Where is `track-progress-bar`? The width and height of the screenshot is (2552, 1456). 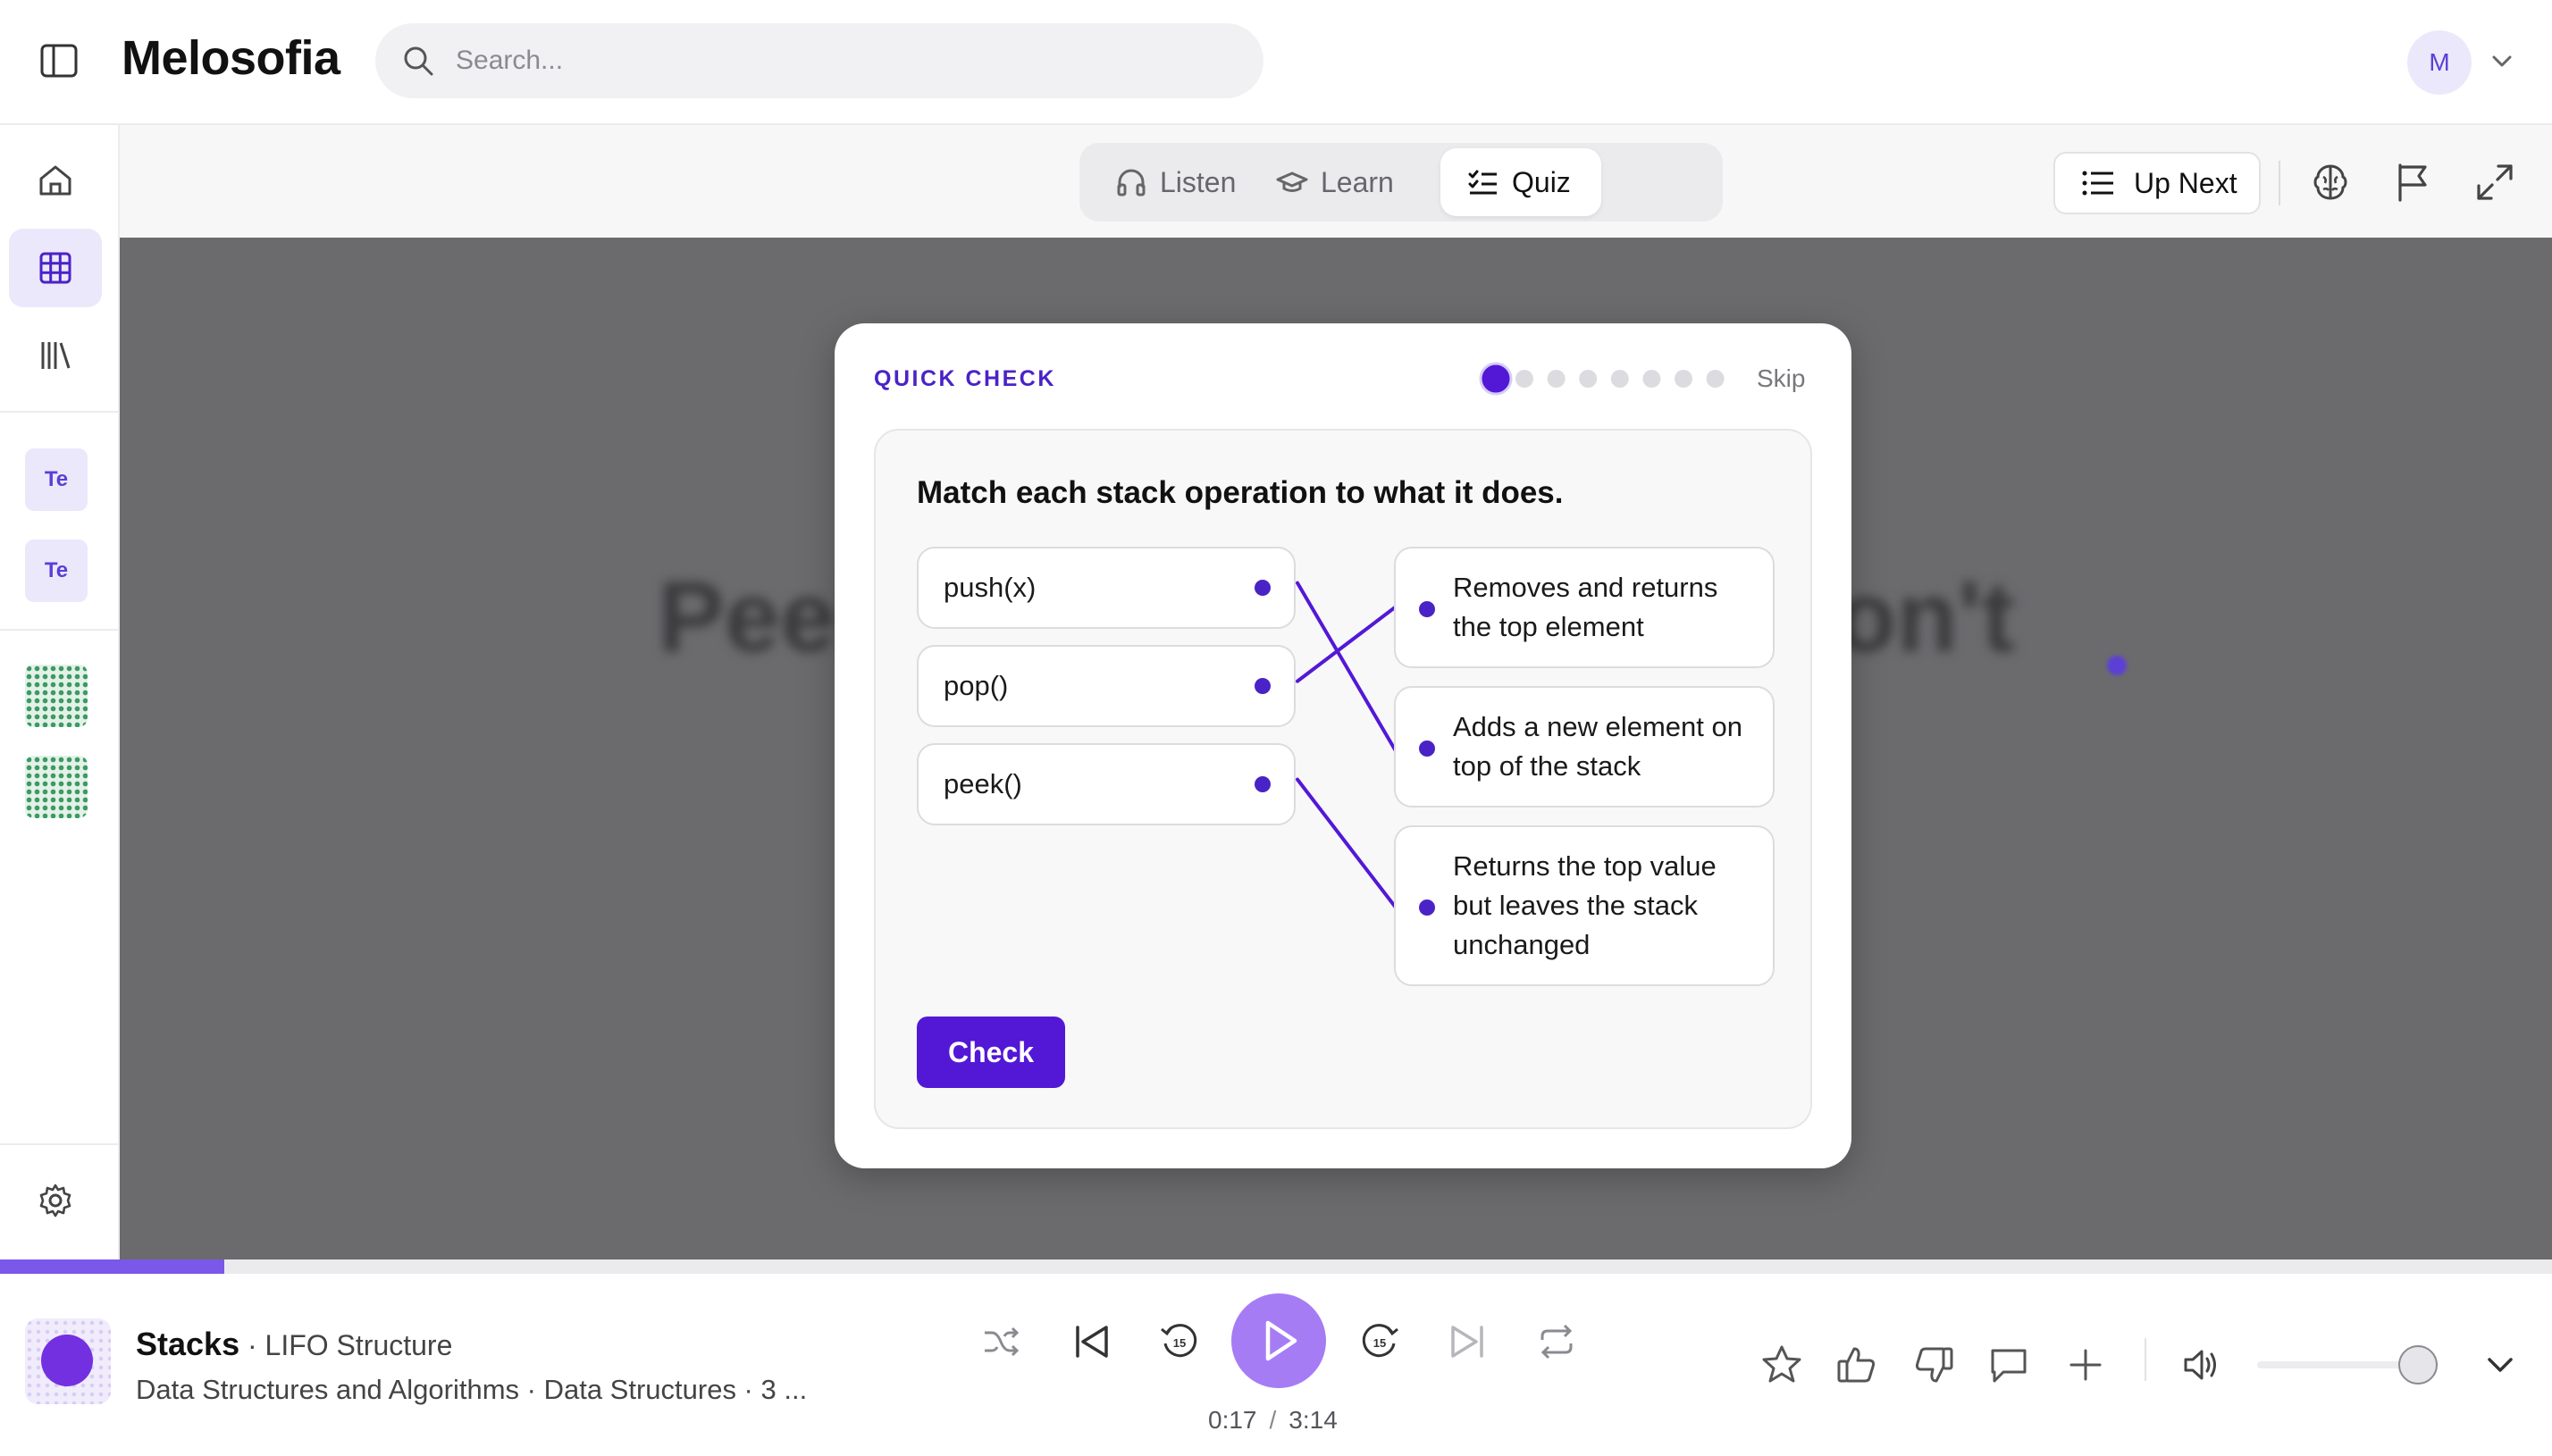
track-progress-bar is located at coordinates (1276, 1266).